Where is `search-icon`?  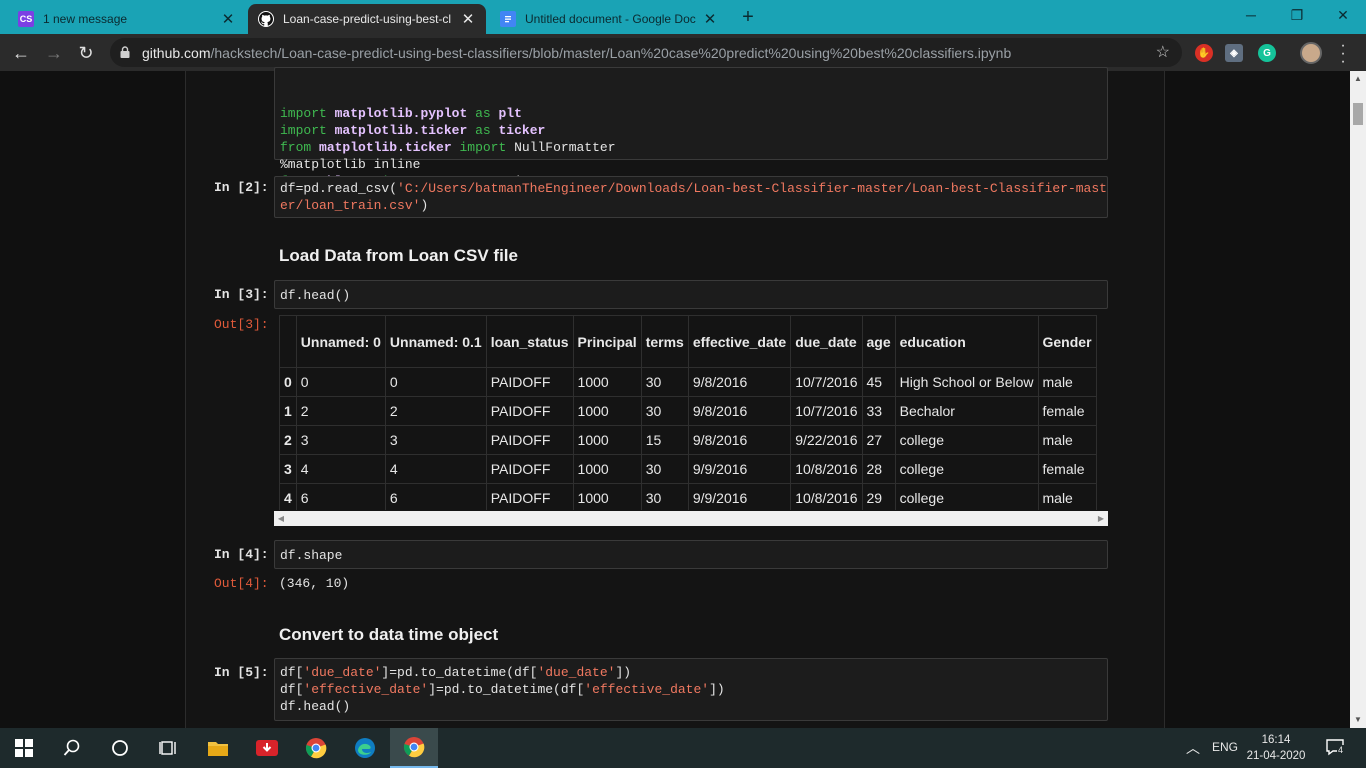
search-icon is located at coordinates (72, 748).